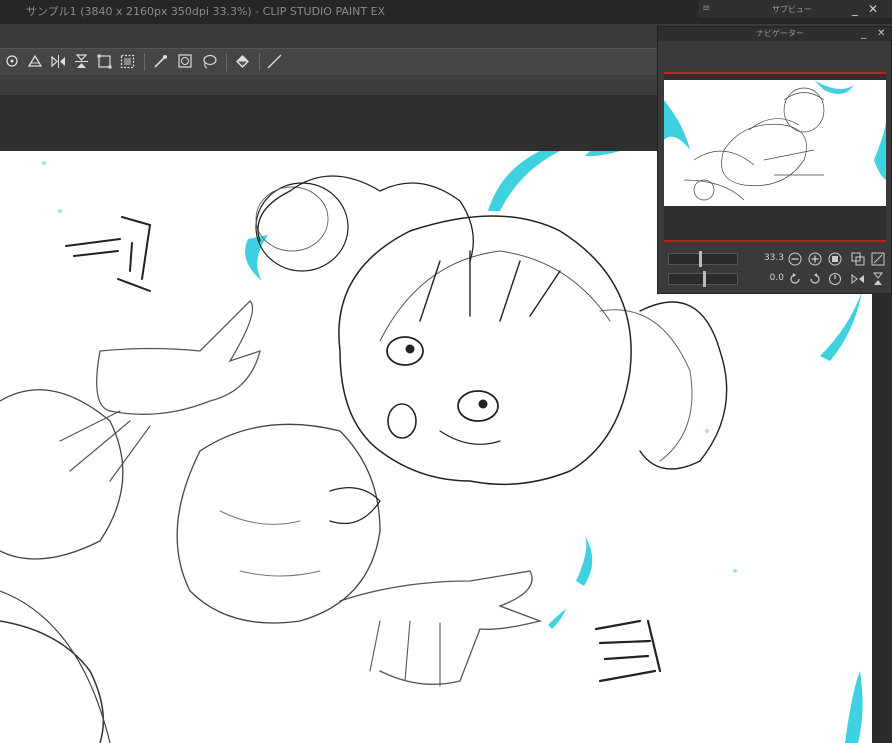 The height and width of the screenshot is (743, 892). I want to click on lasso-fill-icon, so click(209, 61).